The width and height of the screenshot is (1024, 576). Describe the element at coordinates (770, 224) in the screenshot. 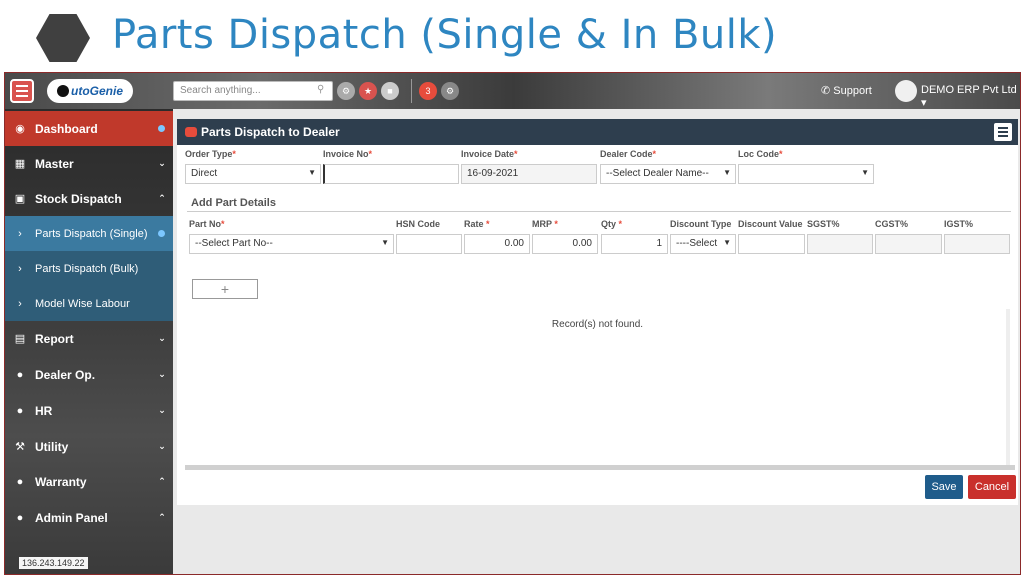

I see `discount-value-label: Discount Value` at that location.